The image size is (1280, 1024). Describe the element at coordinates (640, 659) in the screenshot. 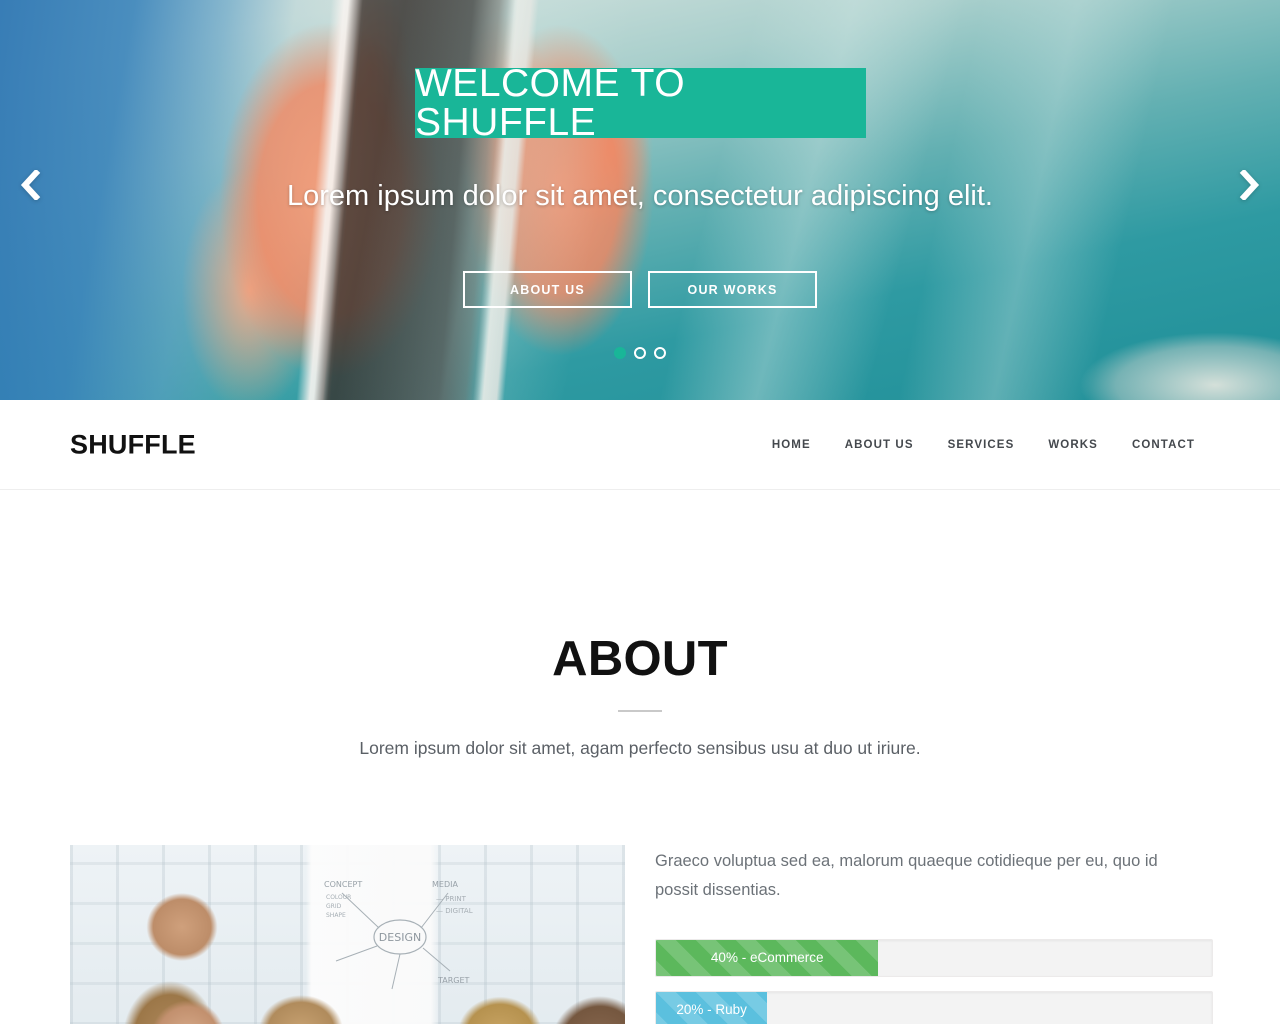

I see `about-heading: ABOUT` at that location.